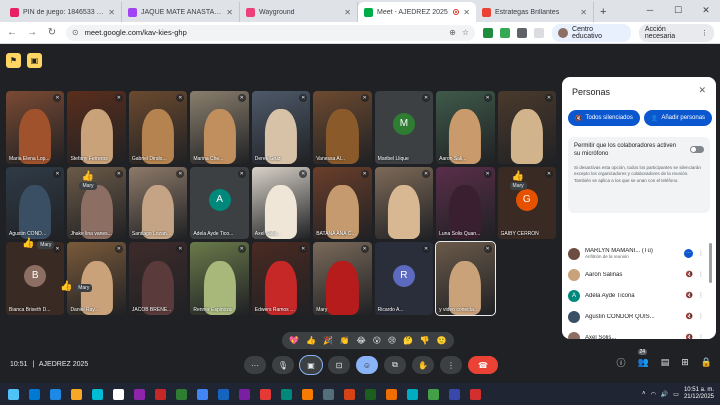 This screenshot has width=720, height=405. I want to click on browser-tab: Meet - AJEDREZ 2025 ✕, so click(417, 12).